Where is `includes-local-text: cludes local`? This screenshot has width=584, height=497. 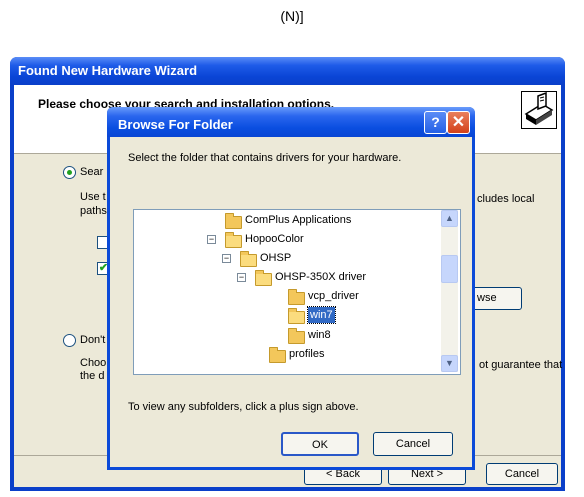
includes-local-text: cludes local is located at coordinates (506, 199).